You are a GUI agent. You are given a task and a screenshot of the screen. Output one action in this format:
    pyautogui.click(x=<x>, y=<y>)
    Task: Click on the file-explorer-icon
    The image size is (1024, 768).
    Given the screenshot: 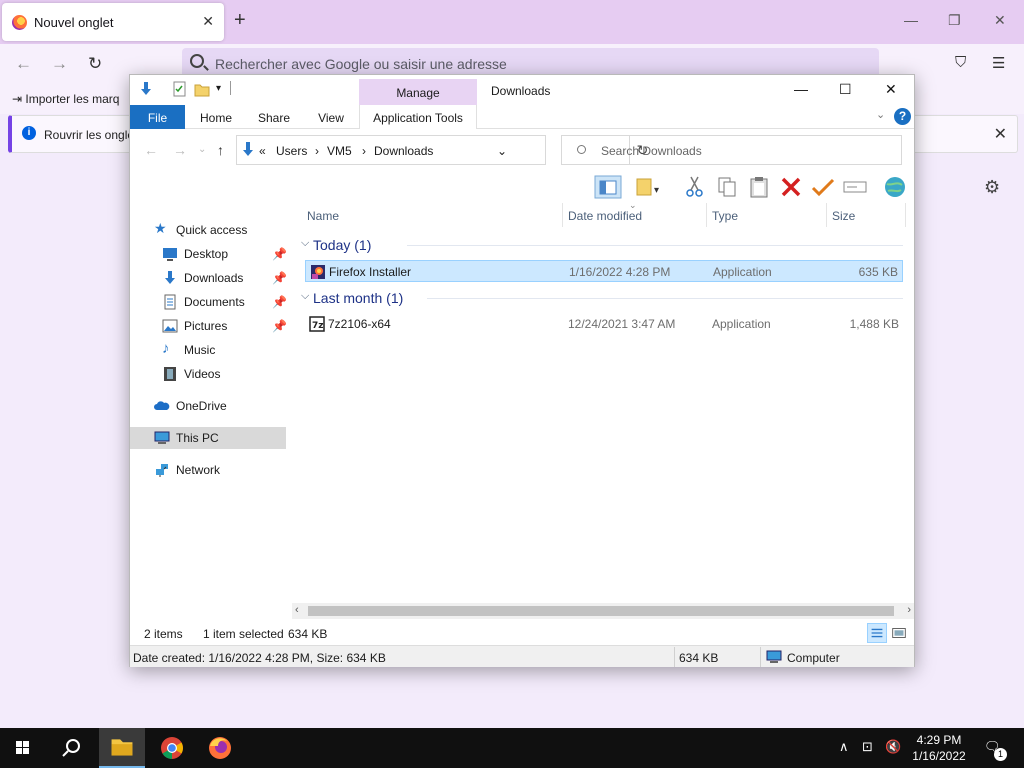 What is the action you would take?
    pyautogui.click(x=122, y=748)
    